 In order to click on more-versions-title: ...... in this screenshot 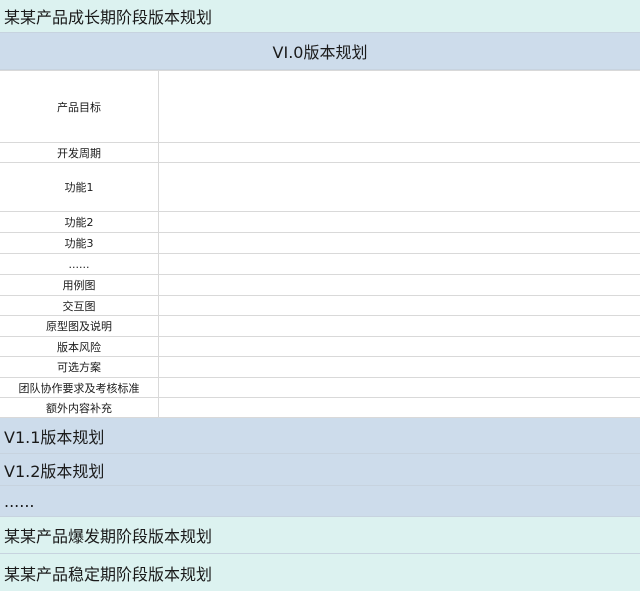, I will do `click(19, 501)`.